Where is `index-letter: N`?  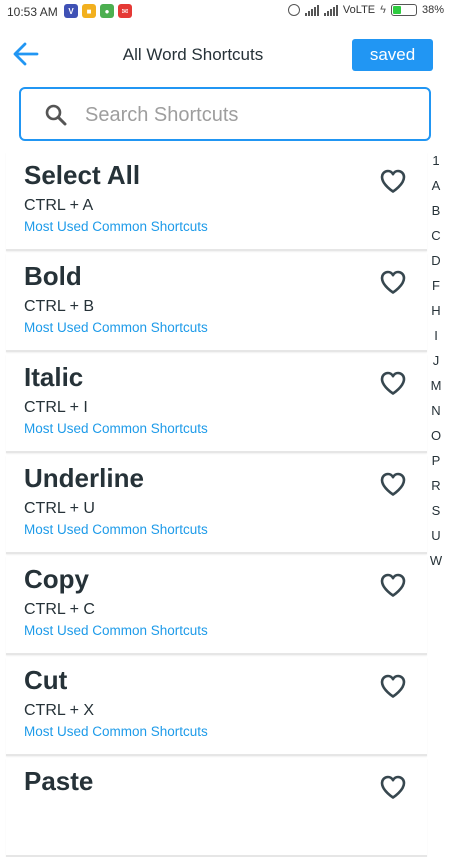 index-letter: N is located at coordinates (435, 414).